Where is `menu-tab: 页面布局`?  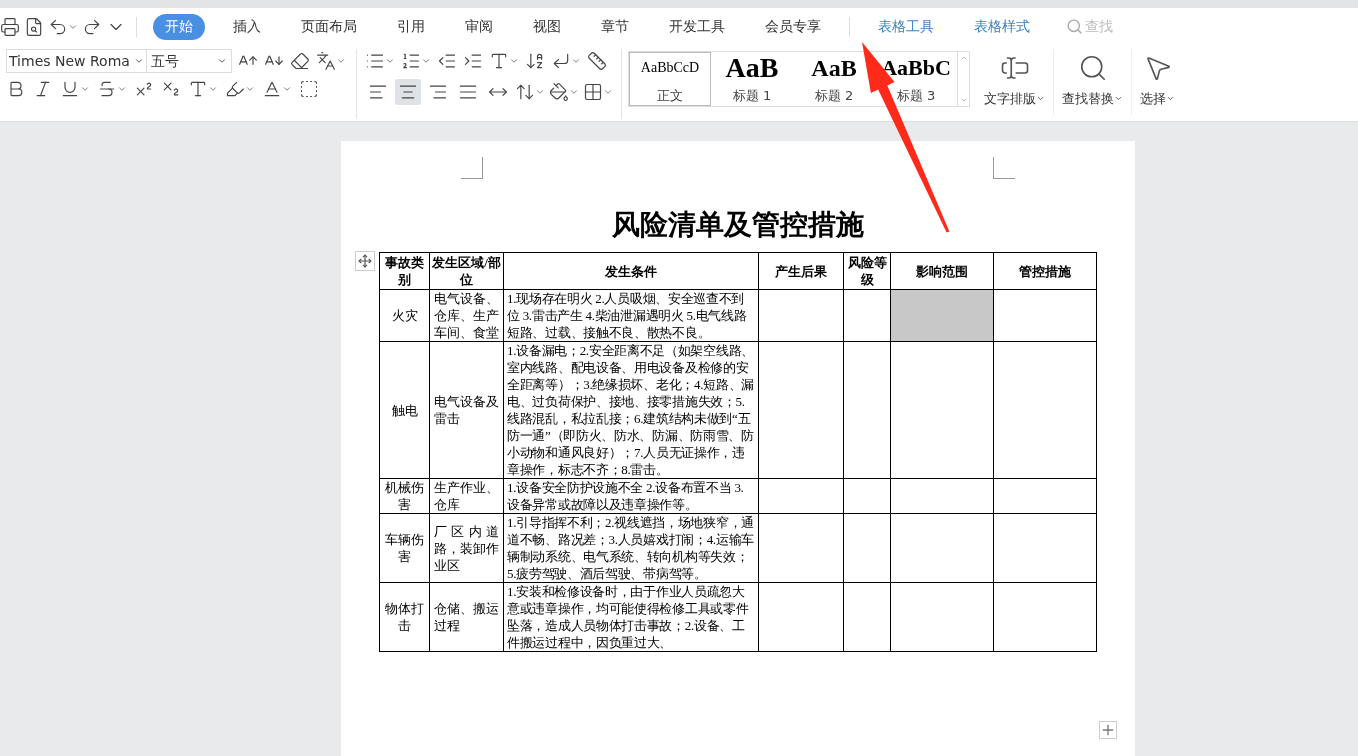 menu-tab: 页面布局 is located at coordinates (329, 26).